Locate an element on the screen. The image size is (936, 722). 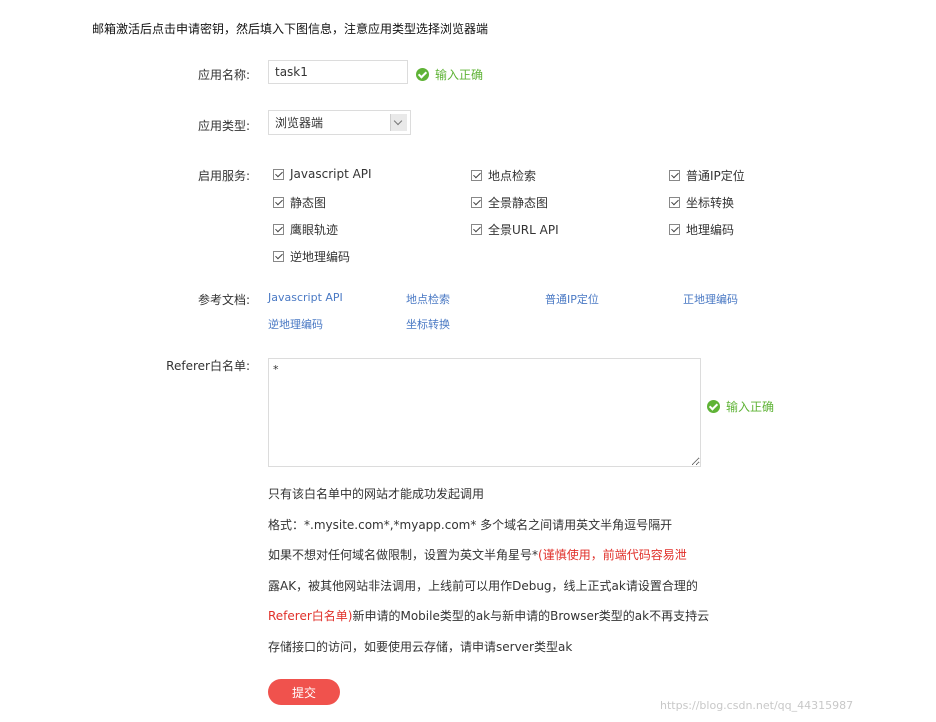
services-label: 启用服务: is located at coordinates (223, 176).